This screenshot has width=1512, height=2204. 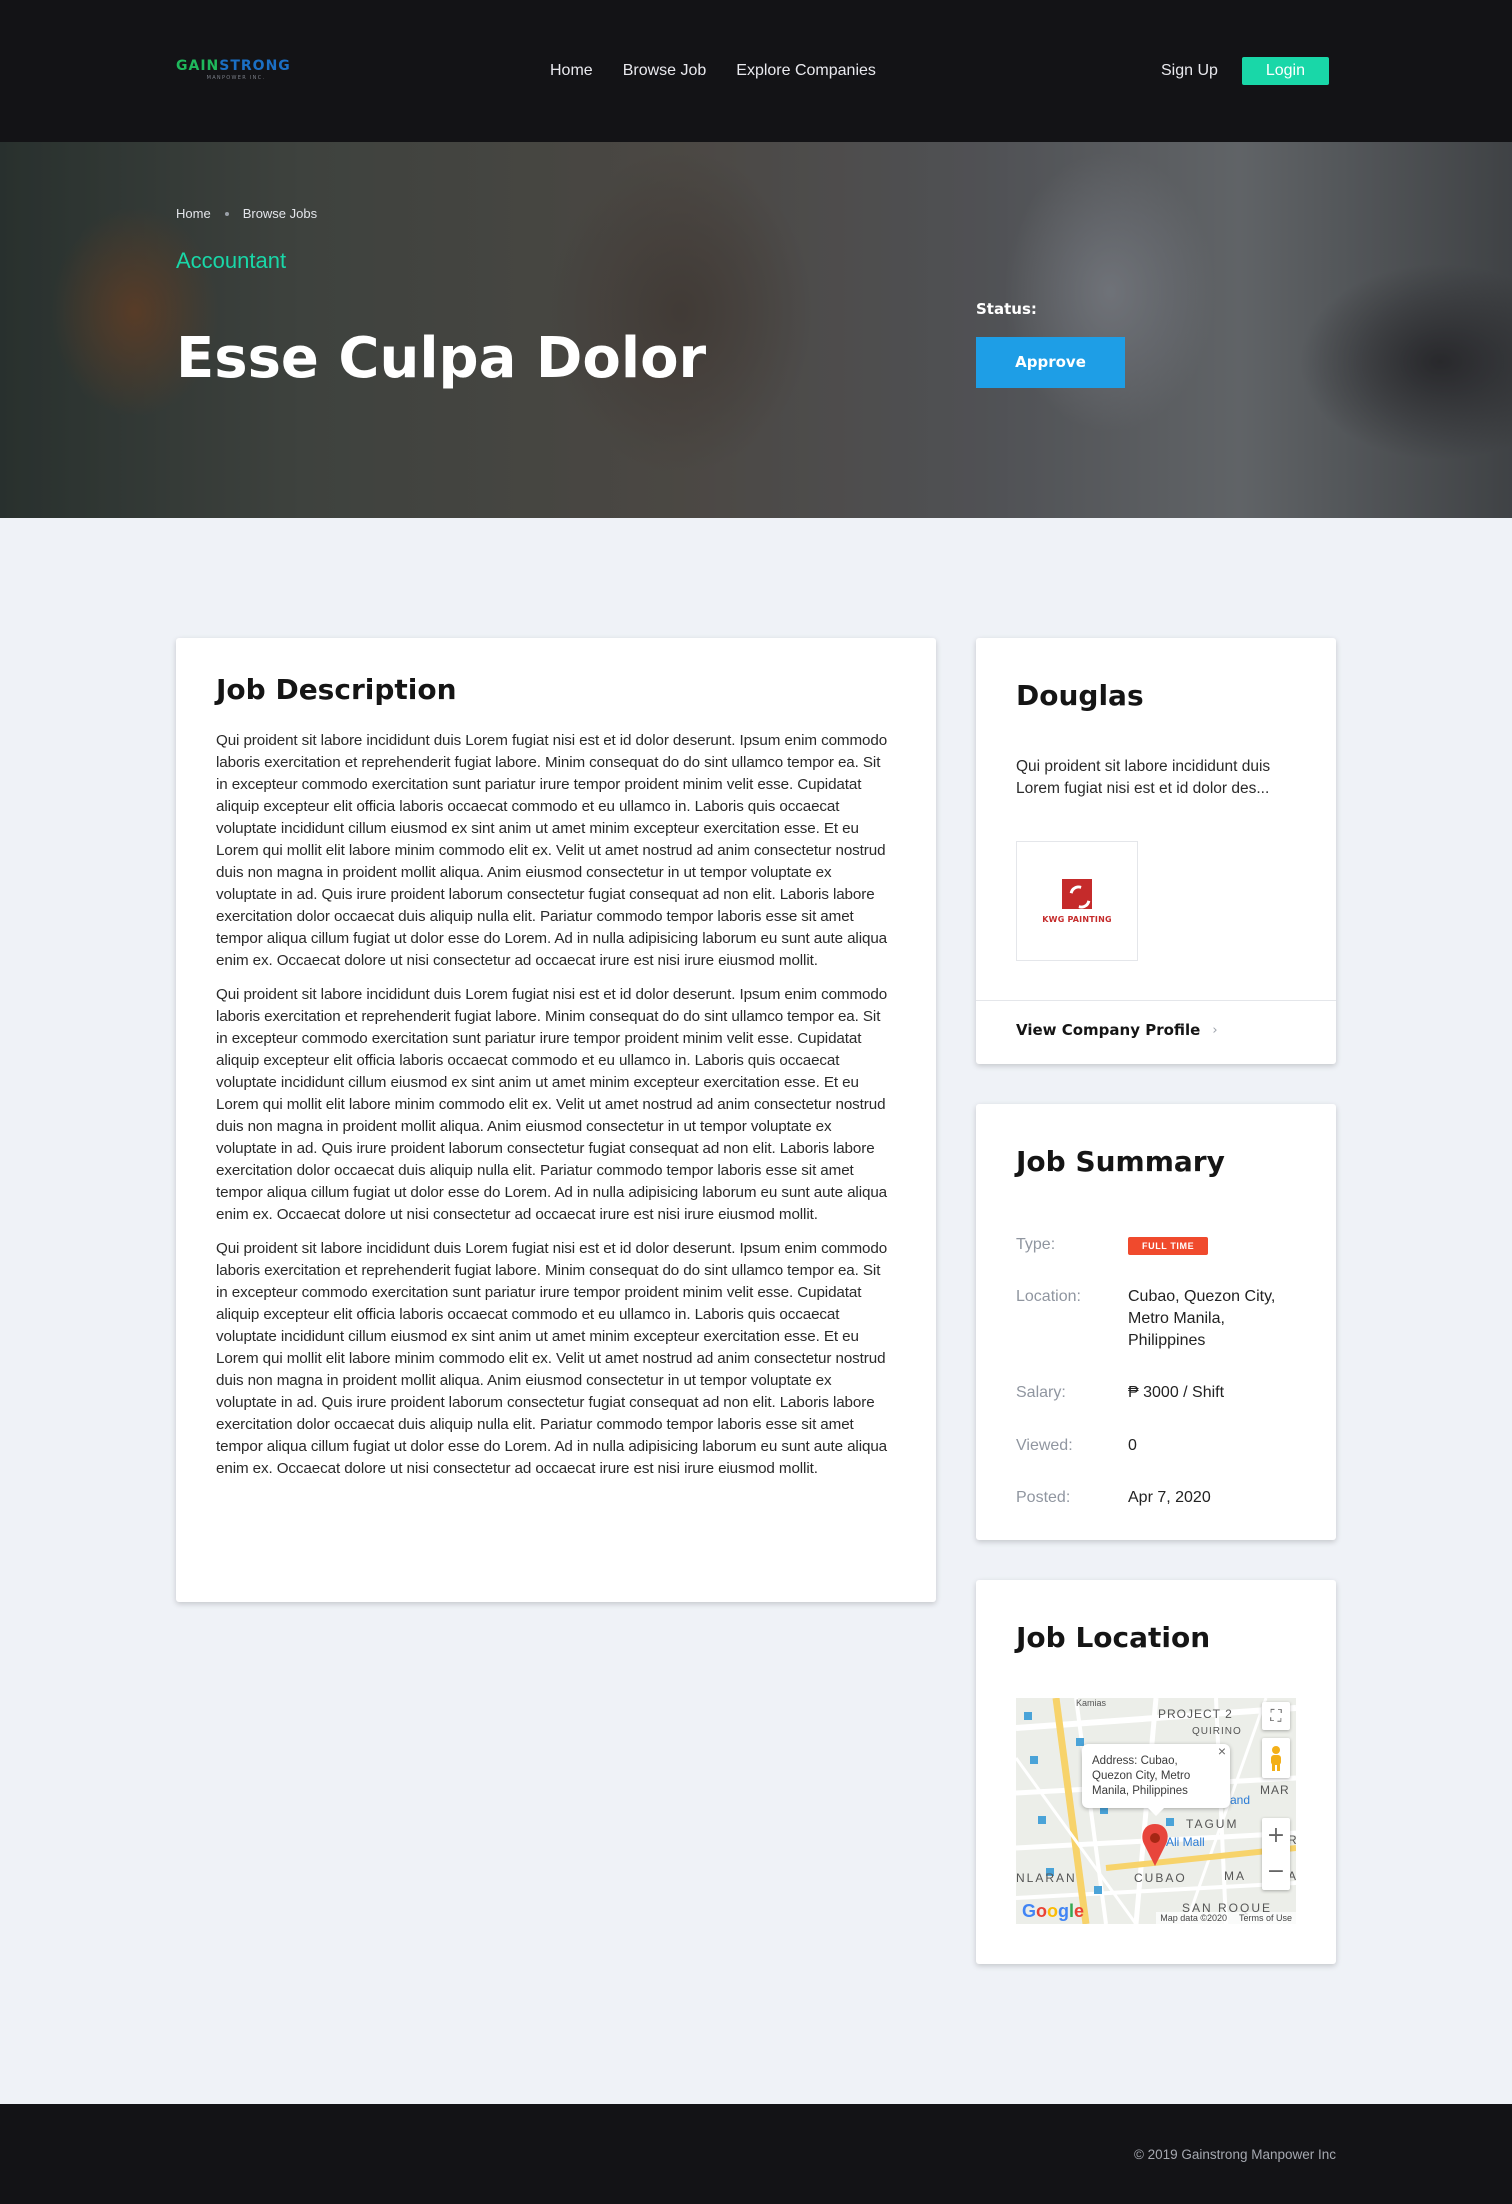 What do you see at coordinates (1169, 1497) in the screenshot?
I see `posted-value: Apr 7, 2020` at bounding box center [1169, 1497].